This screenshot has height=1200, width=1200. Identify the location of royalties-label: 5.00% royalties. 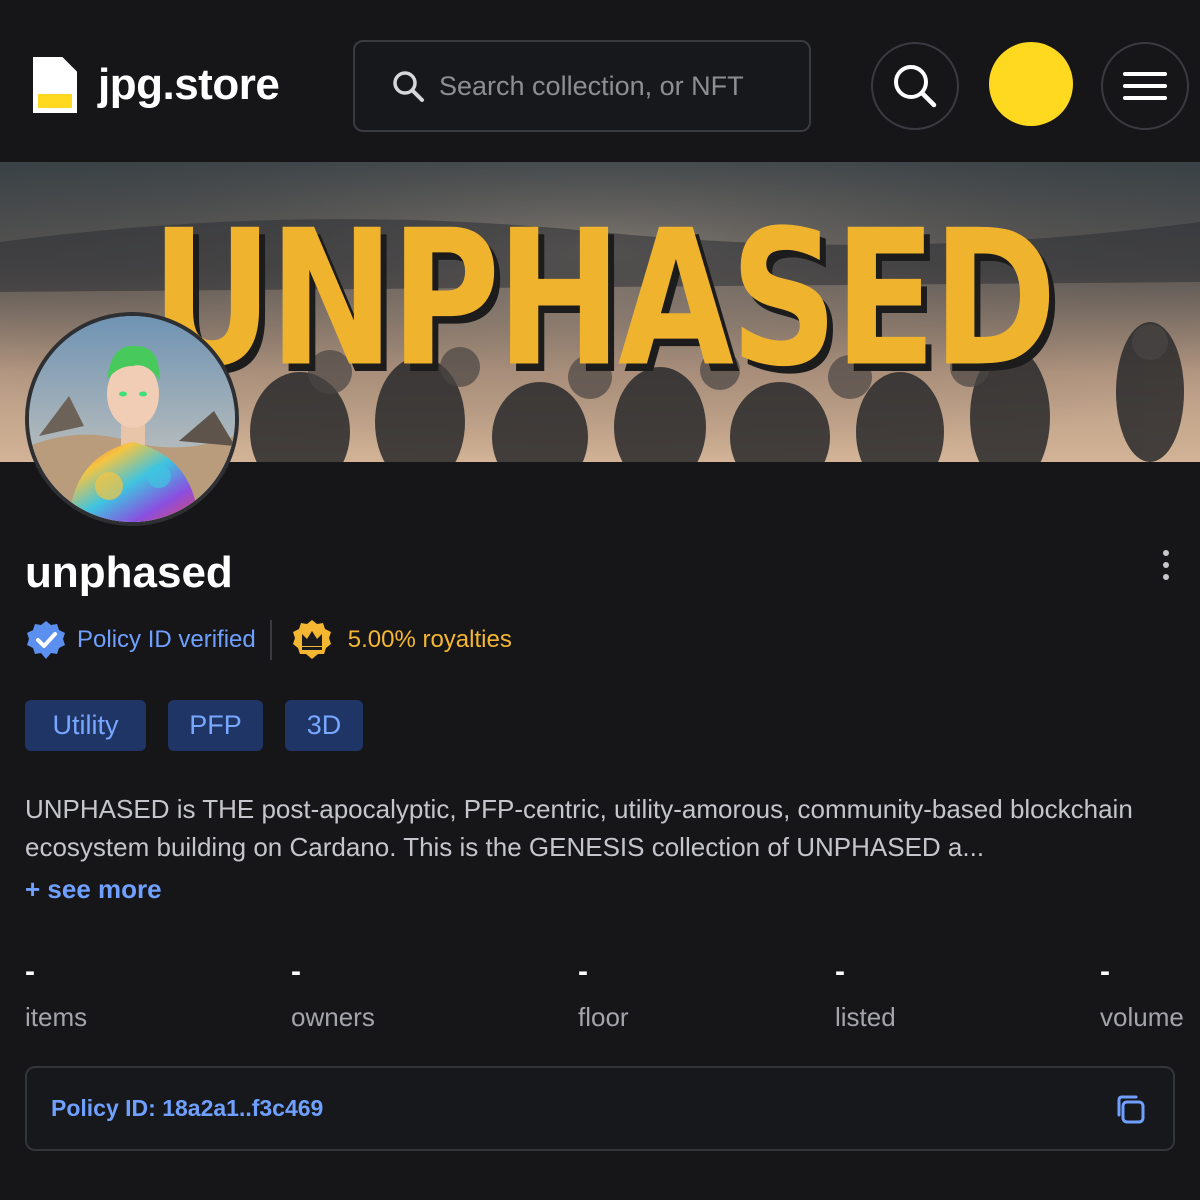
(429, 639).